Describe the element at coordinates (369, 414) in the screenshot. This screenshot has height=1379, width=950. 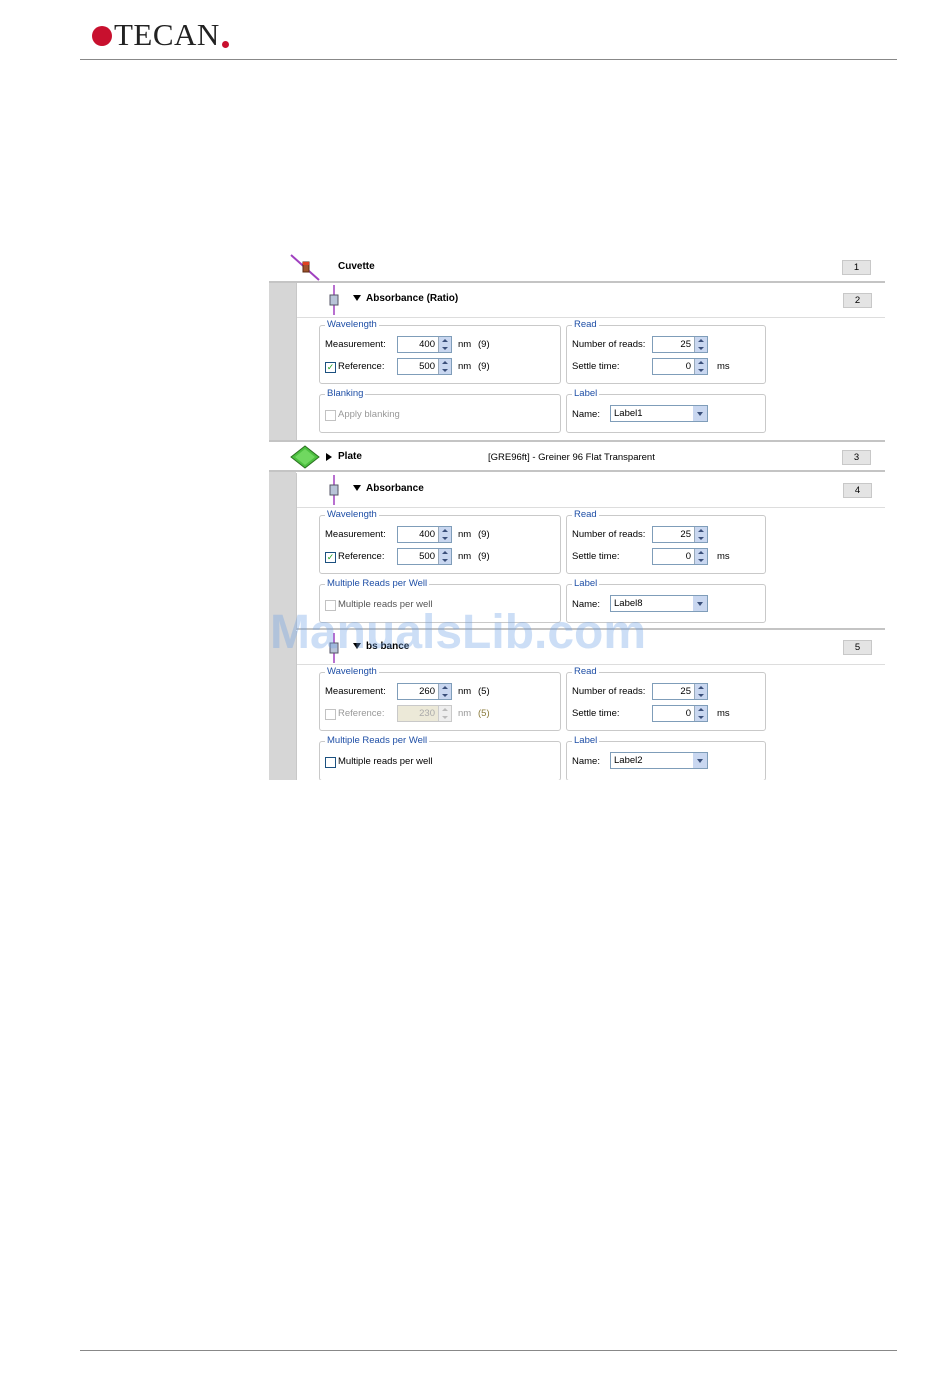
I see `apply-blanking-label: Apply blanking` at that location.